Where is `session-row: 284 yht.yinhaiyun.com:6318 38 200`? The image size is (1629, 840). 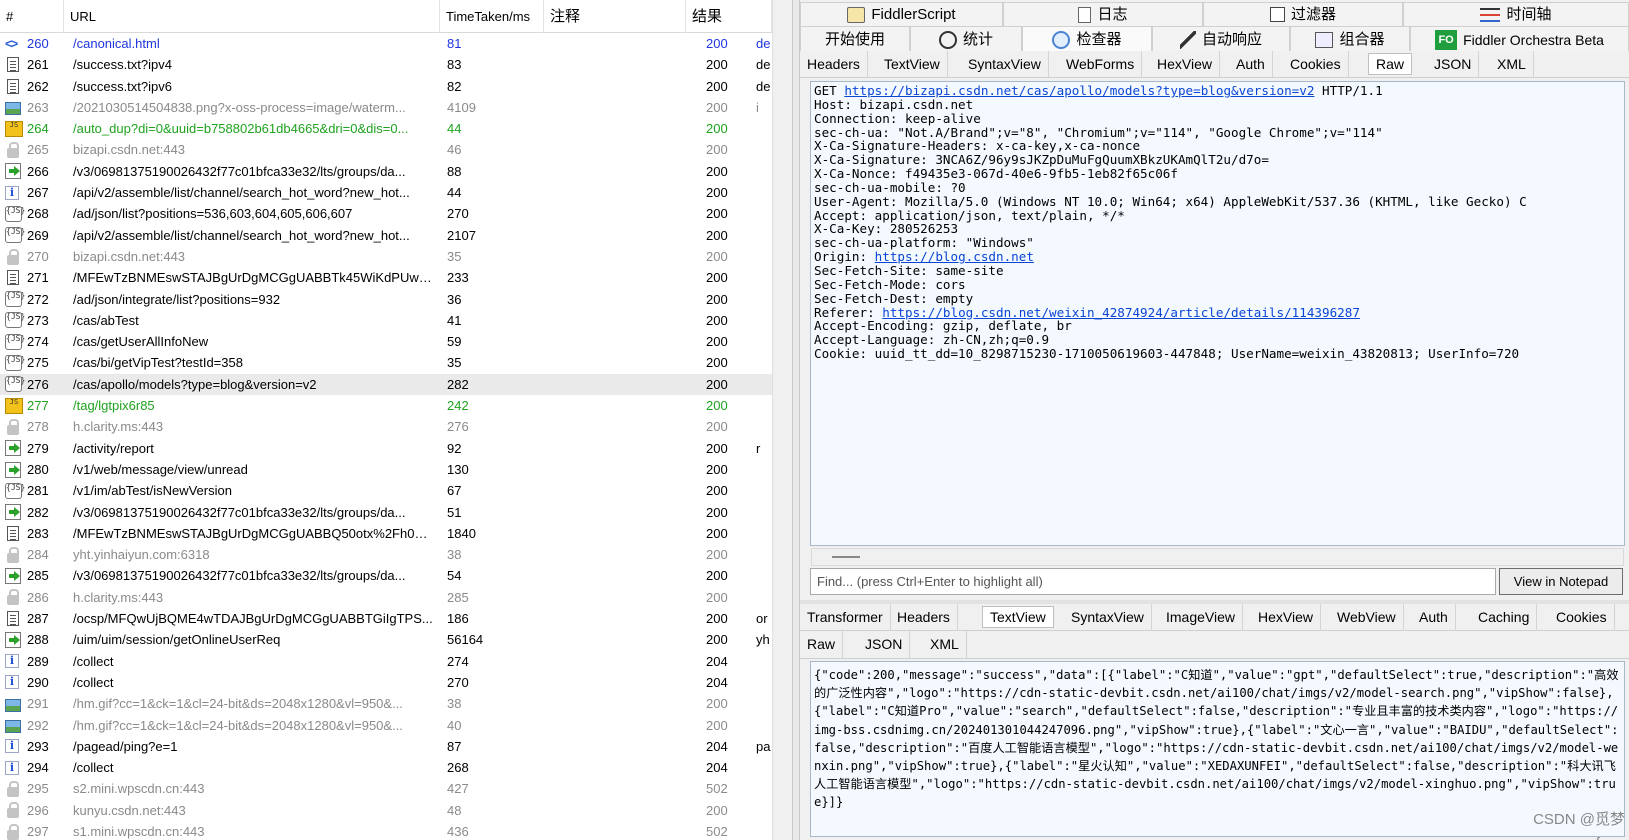
session-row: 284 yht.yinhaiyun.com:6318 38 200 is located at coordinates (386, 554).